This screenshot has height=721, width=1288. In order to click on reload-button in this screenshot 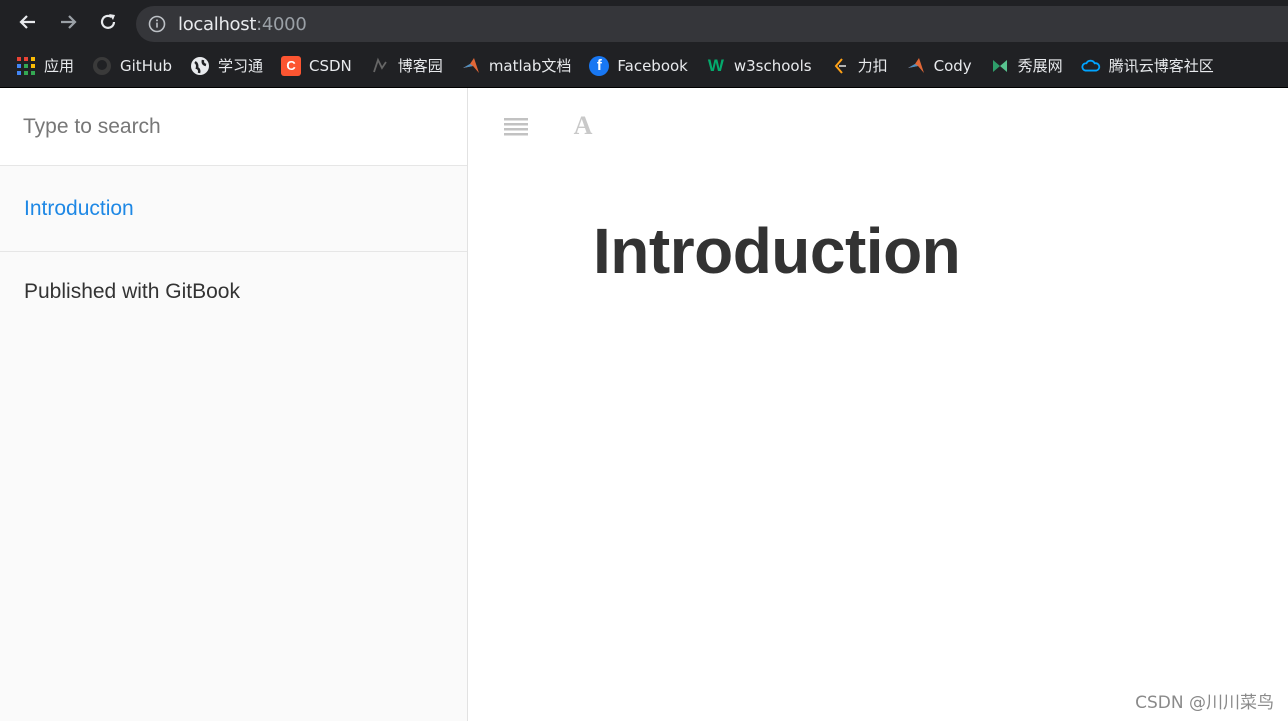, I will do `click(108, 22)`.